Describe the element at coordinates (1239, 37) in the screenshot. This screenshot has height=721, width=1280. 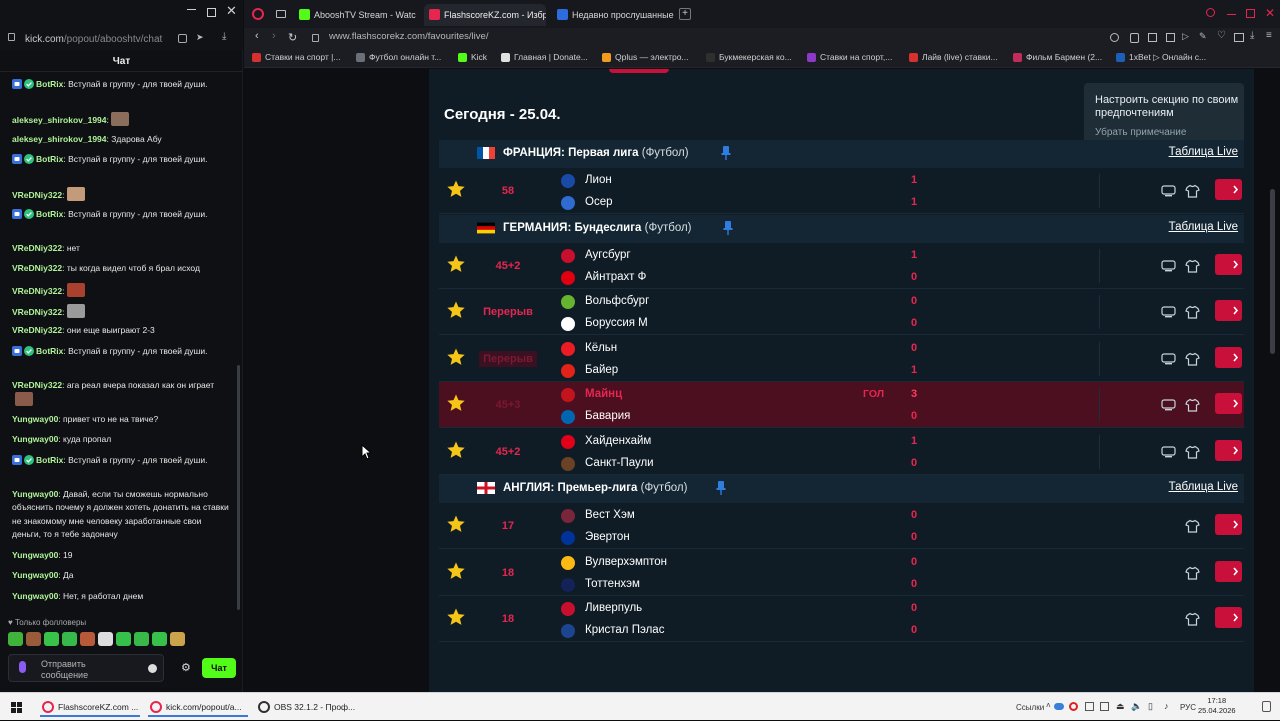
I see `wallet-icon` at that location.